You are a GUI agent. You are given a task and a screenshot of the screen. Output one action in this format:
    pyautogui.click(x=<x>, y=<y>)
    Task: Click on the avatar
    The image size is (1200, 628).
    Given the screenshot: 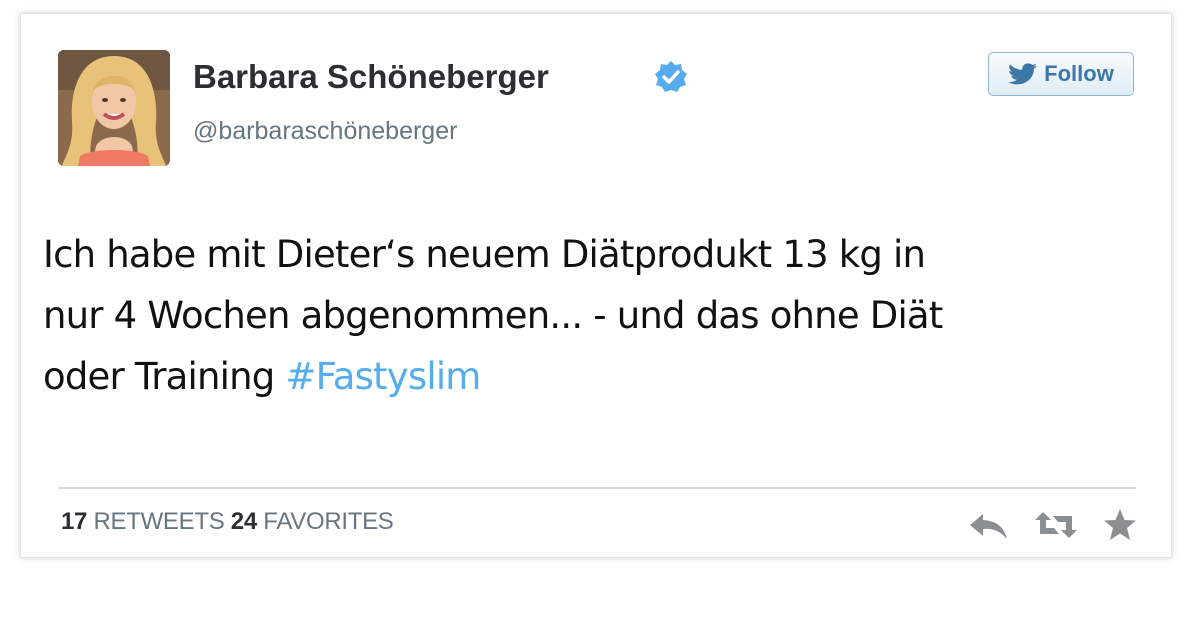 What is the action you would take?
    pyautogui.click(x=114, y=108)
    